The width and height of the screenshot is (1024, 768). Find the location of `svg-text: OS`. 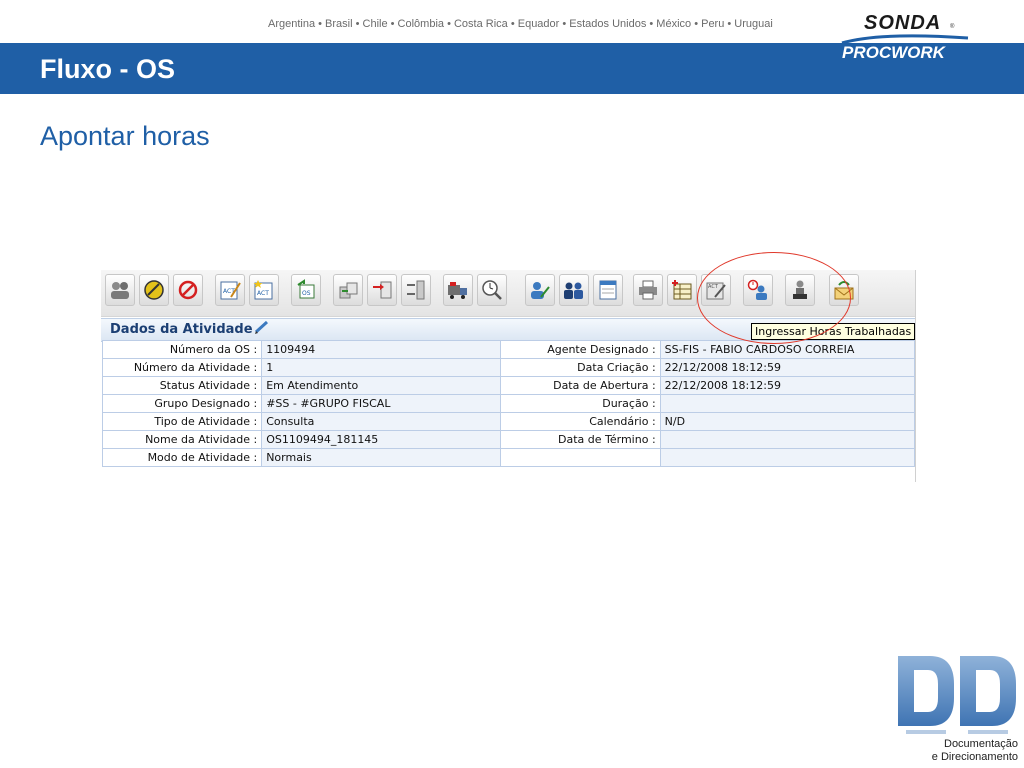

svg-text: OS is located at coordinates (306, 293).